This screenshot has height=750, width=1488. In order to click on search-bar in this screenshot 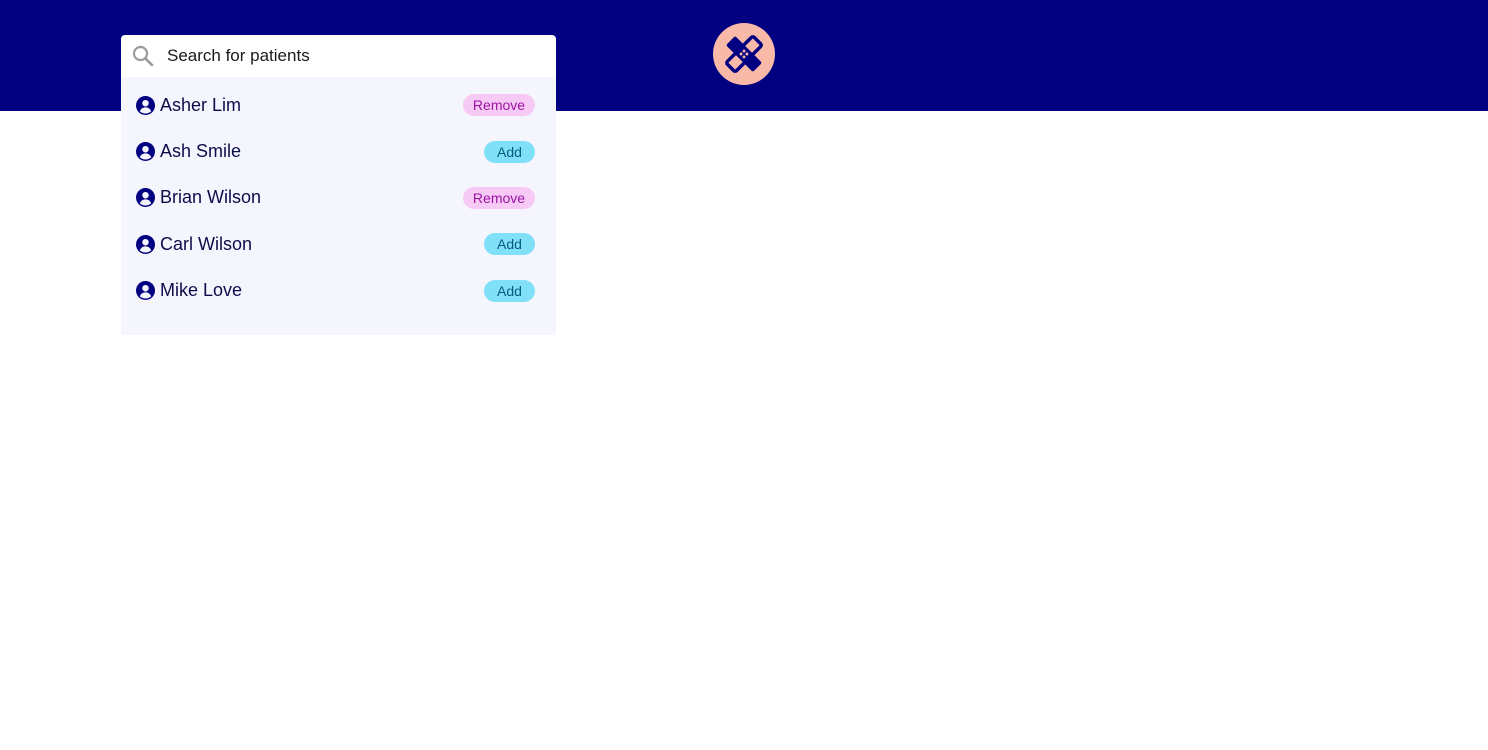, I will do `click(338, 56)`.